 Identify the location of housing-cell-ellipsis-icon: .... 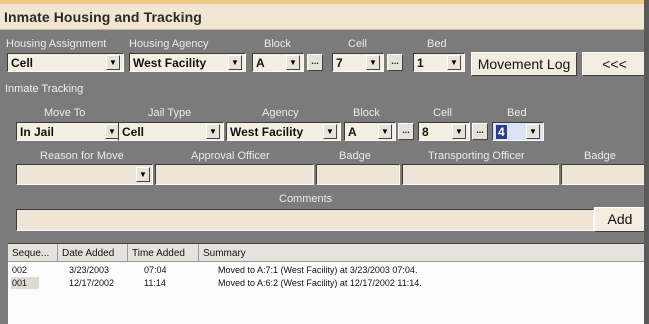
(395, 62).